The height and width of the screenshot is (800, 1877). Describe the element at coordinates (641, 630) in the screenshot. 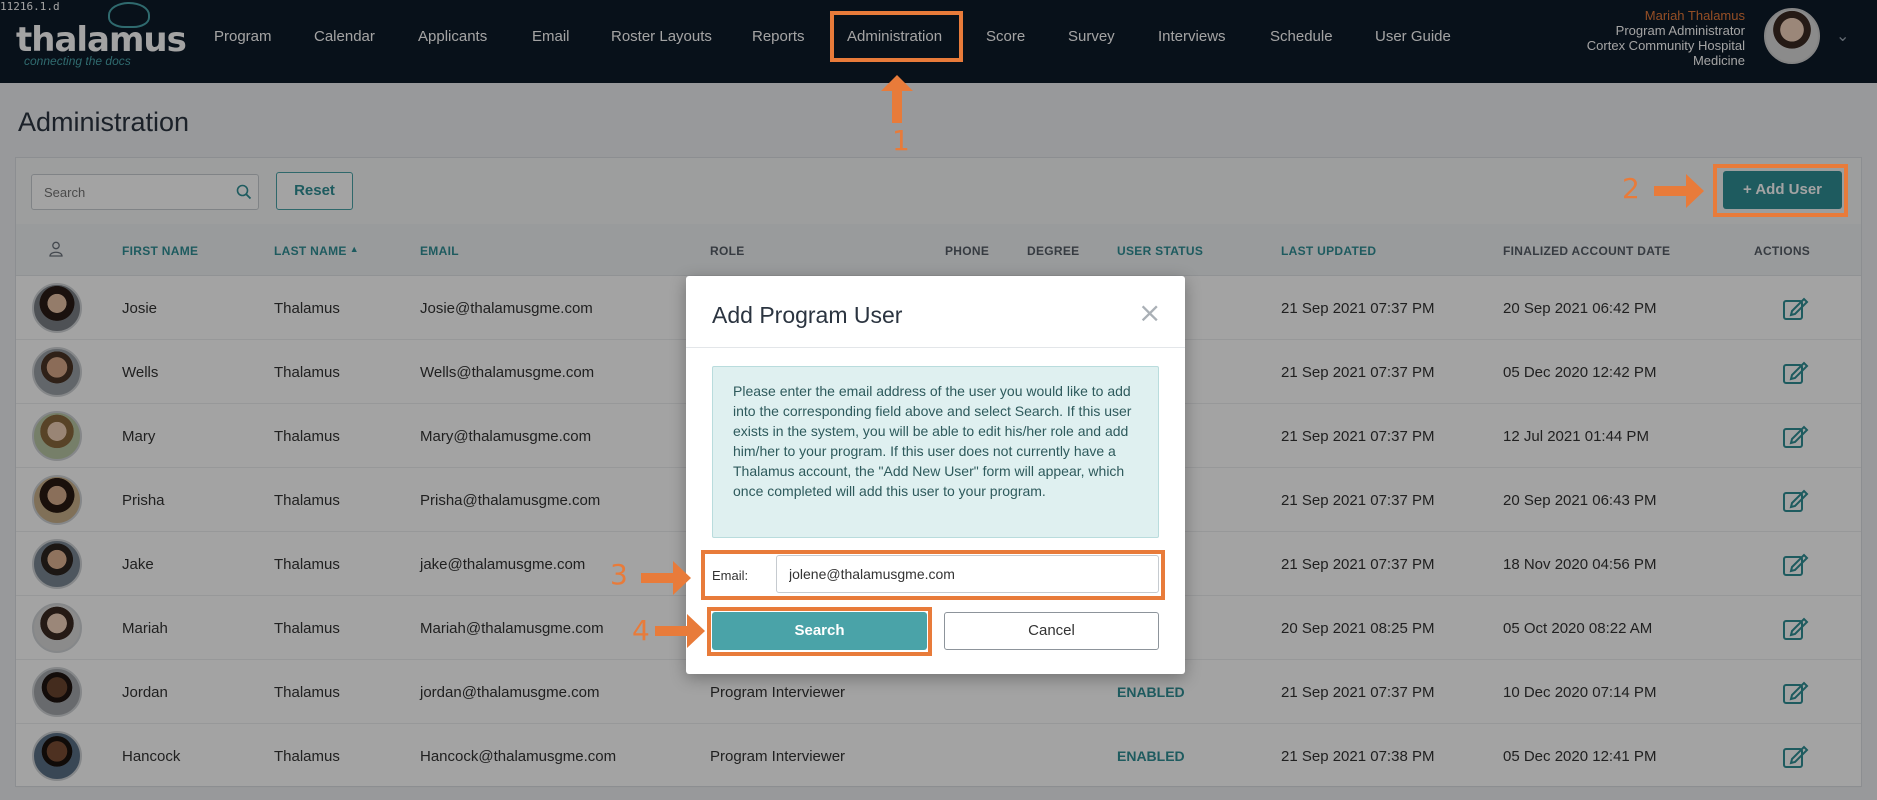

I see `step-4-label: 4` at that location.